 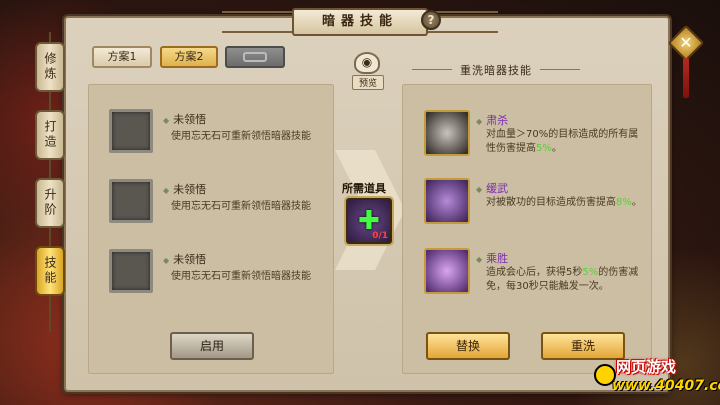 What do you see at coordinates (50, 135) in the screenshot?
I see `side-tab-forge: 打造` at bounding box center [50, 135].